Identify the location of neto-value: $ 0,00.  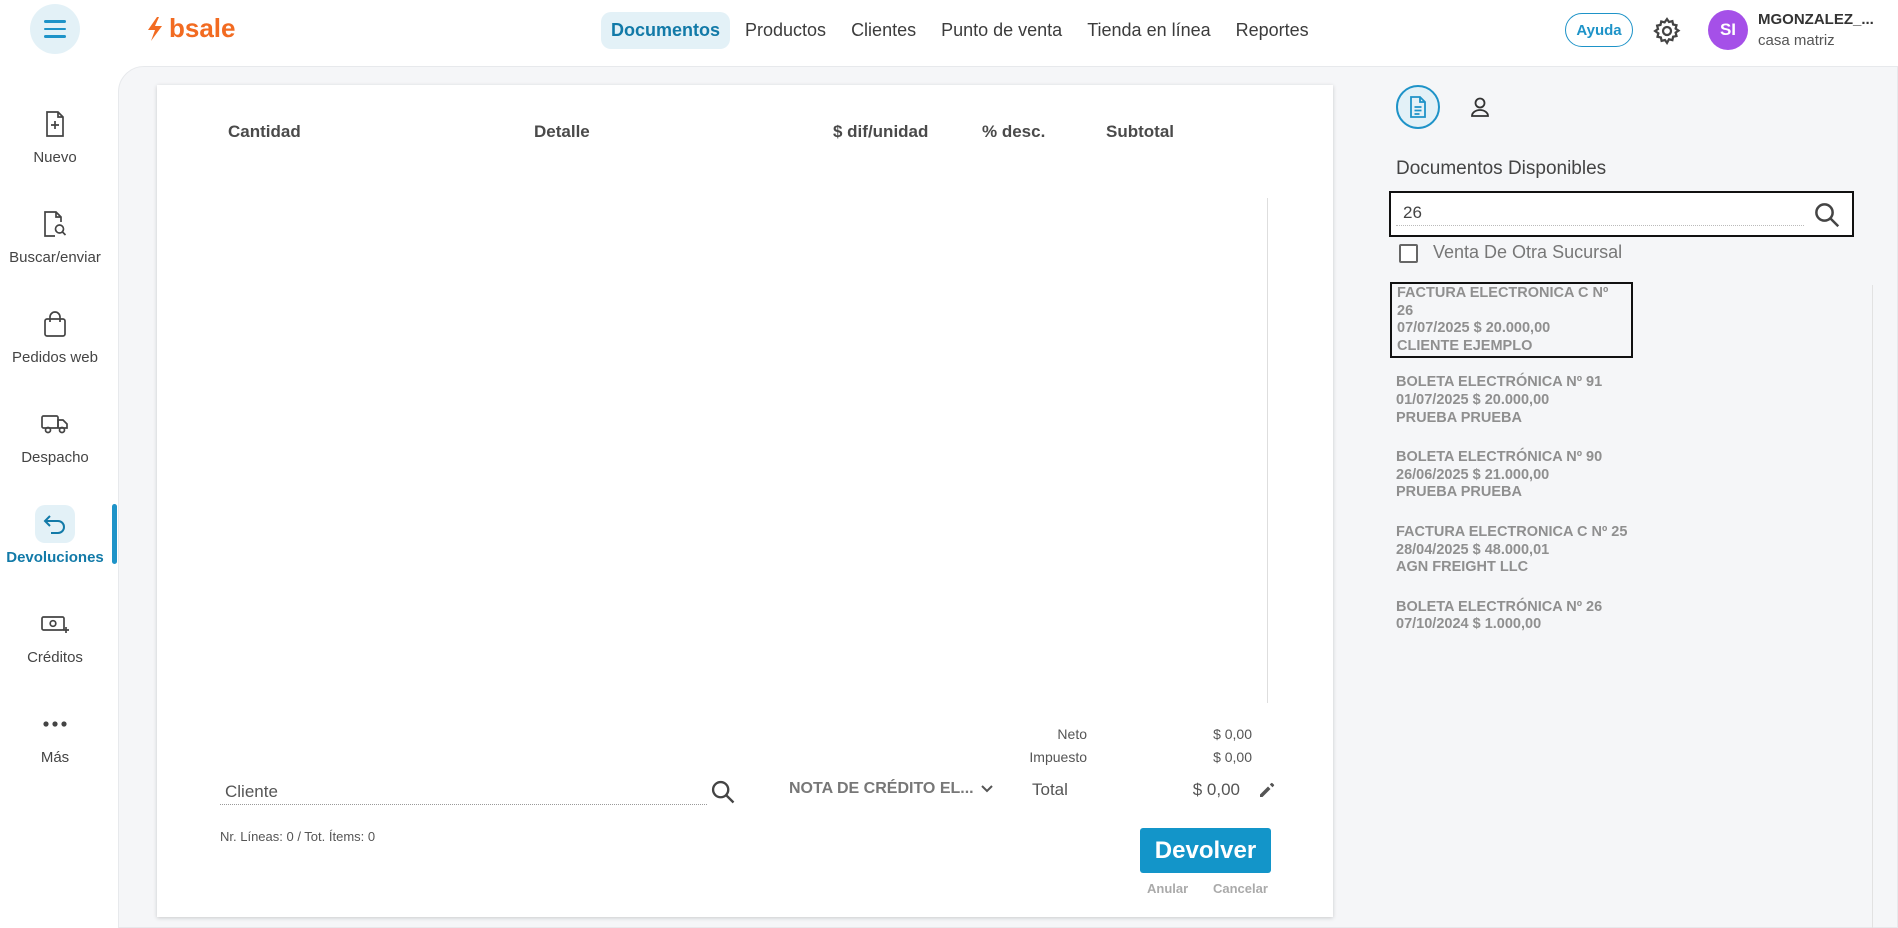
(1232, 734).